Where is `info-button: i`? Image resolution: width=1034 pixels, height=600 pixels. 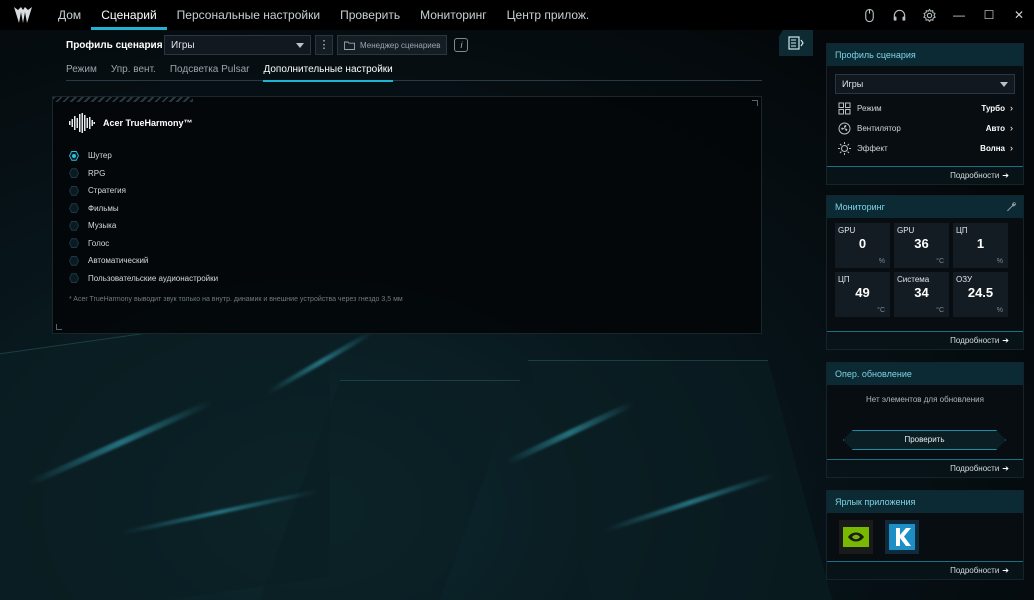 info-button: i is located at coordinates (461, 45).